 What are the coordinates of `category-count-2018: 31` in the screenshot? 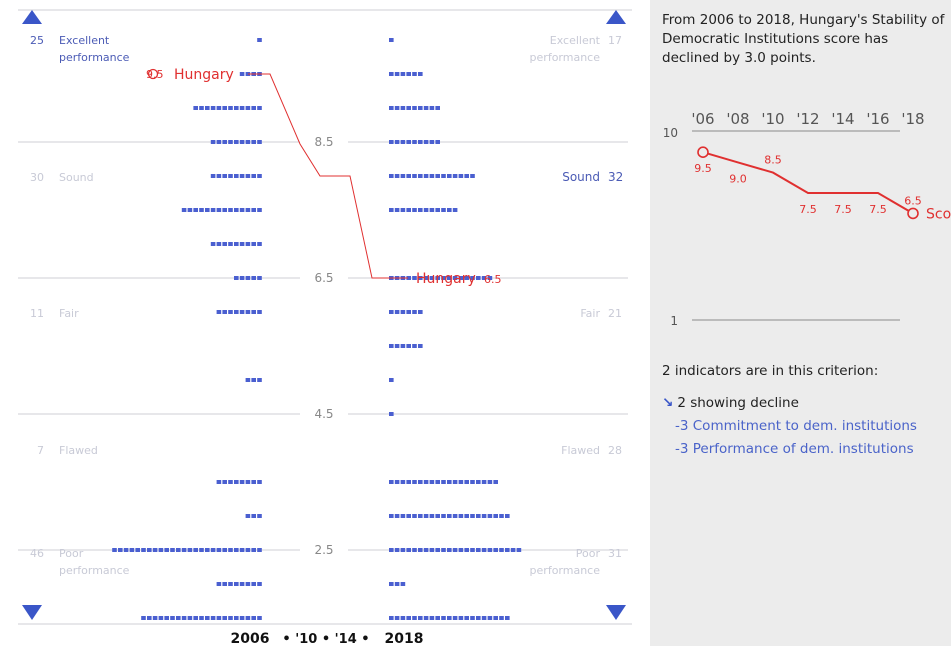 It's located at (615, 553).